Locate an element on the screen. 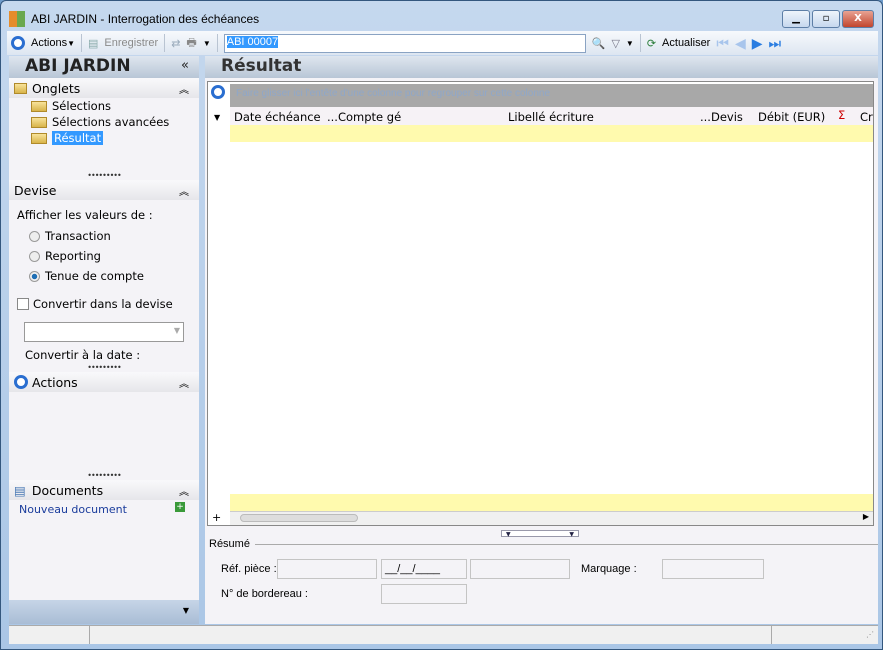 The width and height of the screenshot is (883, 650). section-label: Devise is located at coordinates (35, 190).